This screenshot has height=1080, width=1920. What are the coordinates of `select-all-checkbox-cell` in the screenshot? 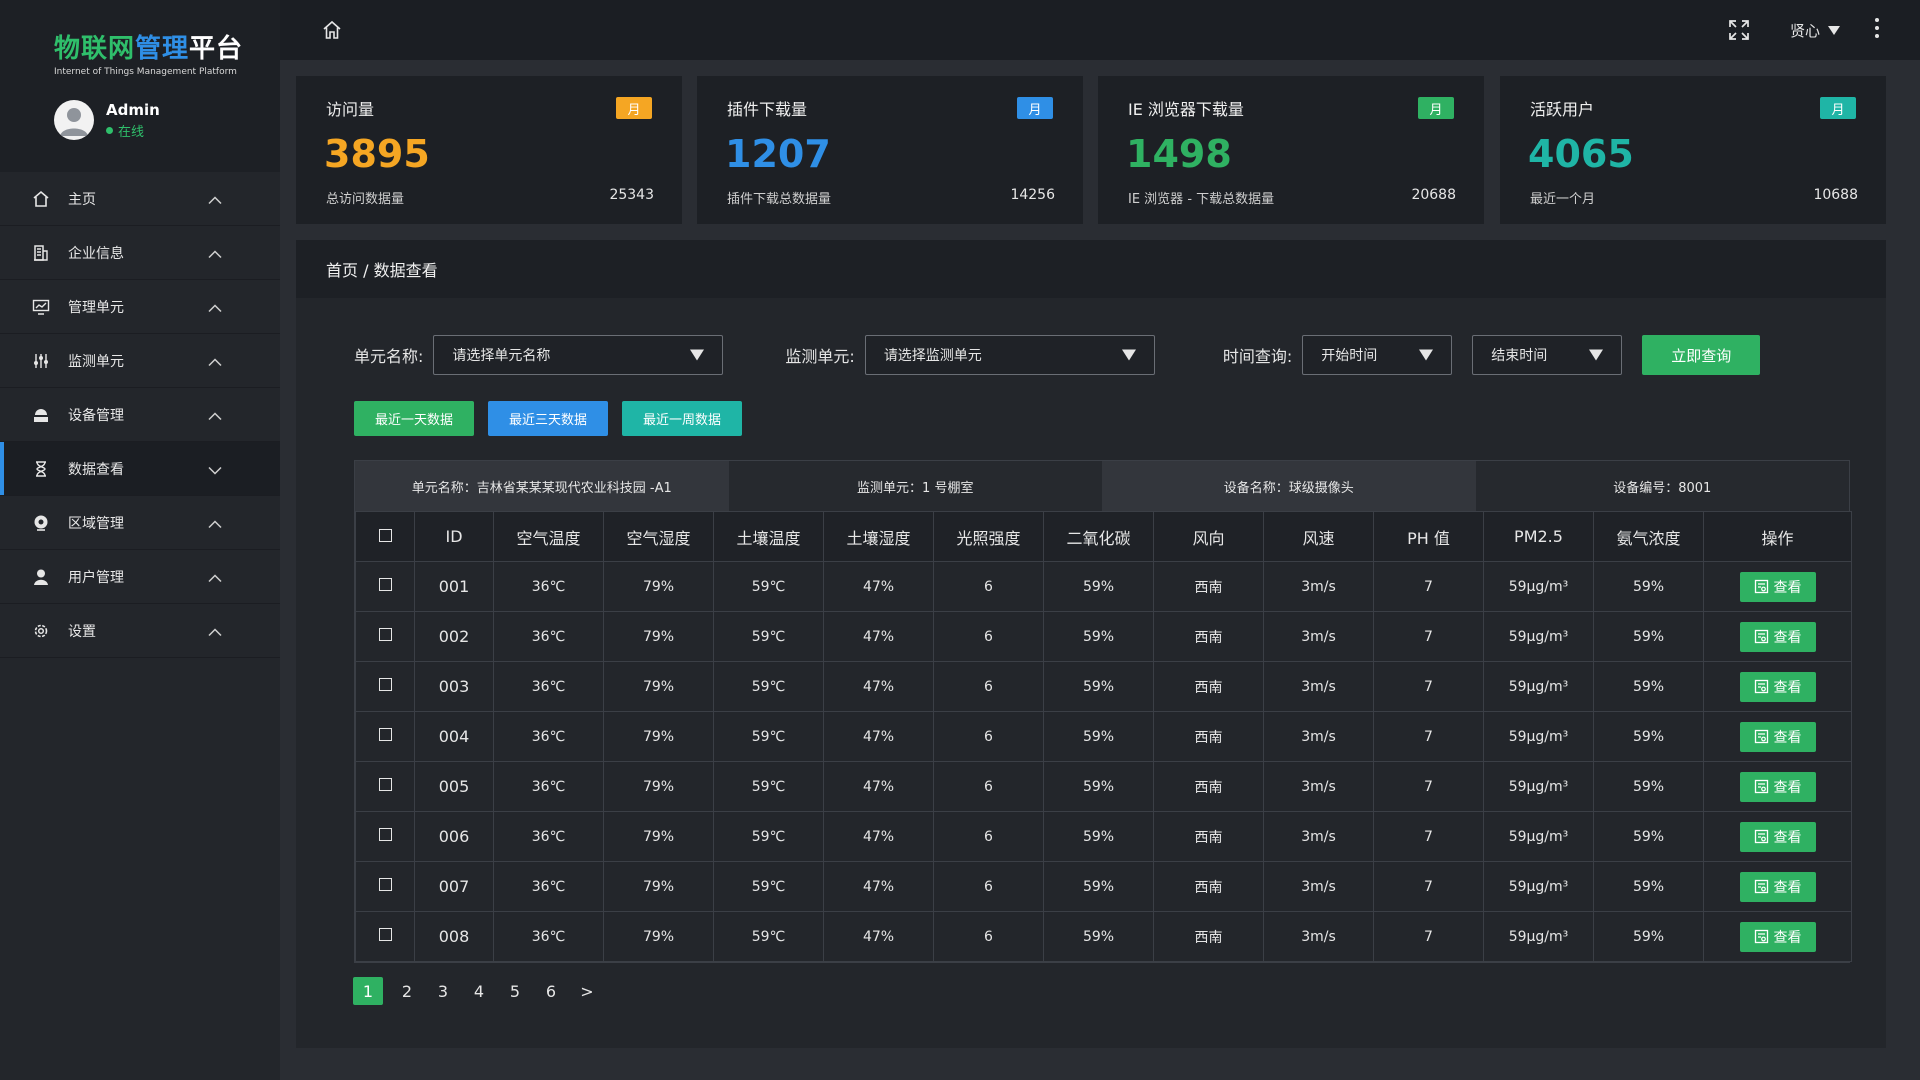 It's located at (385, 536).